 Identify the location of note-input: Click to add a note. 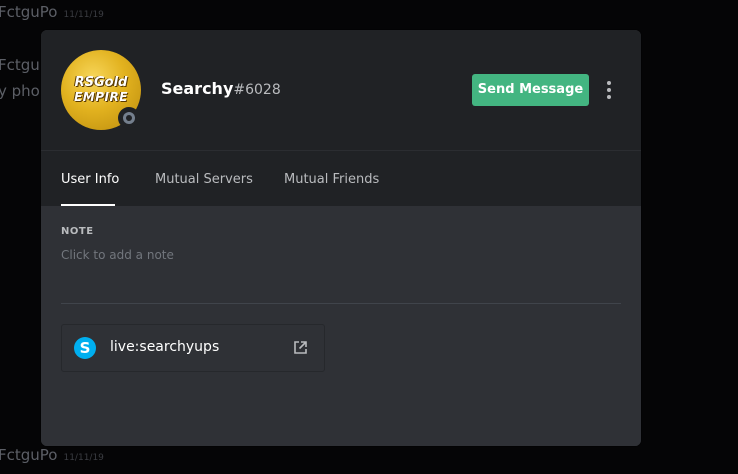
(117, 255).